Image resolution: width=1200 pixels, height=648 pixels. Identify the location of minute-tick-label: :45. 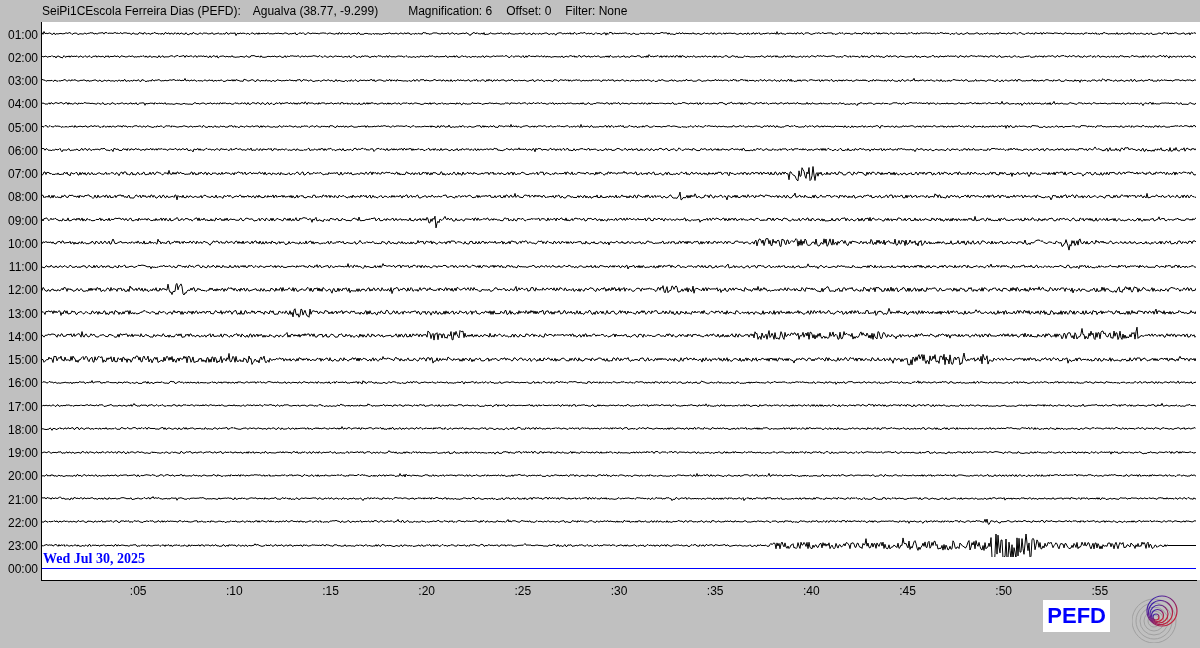
(907, 591).